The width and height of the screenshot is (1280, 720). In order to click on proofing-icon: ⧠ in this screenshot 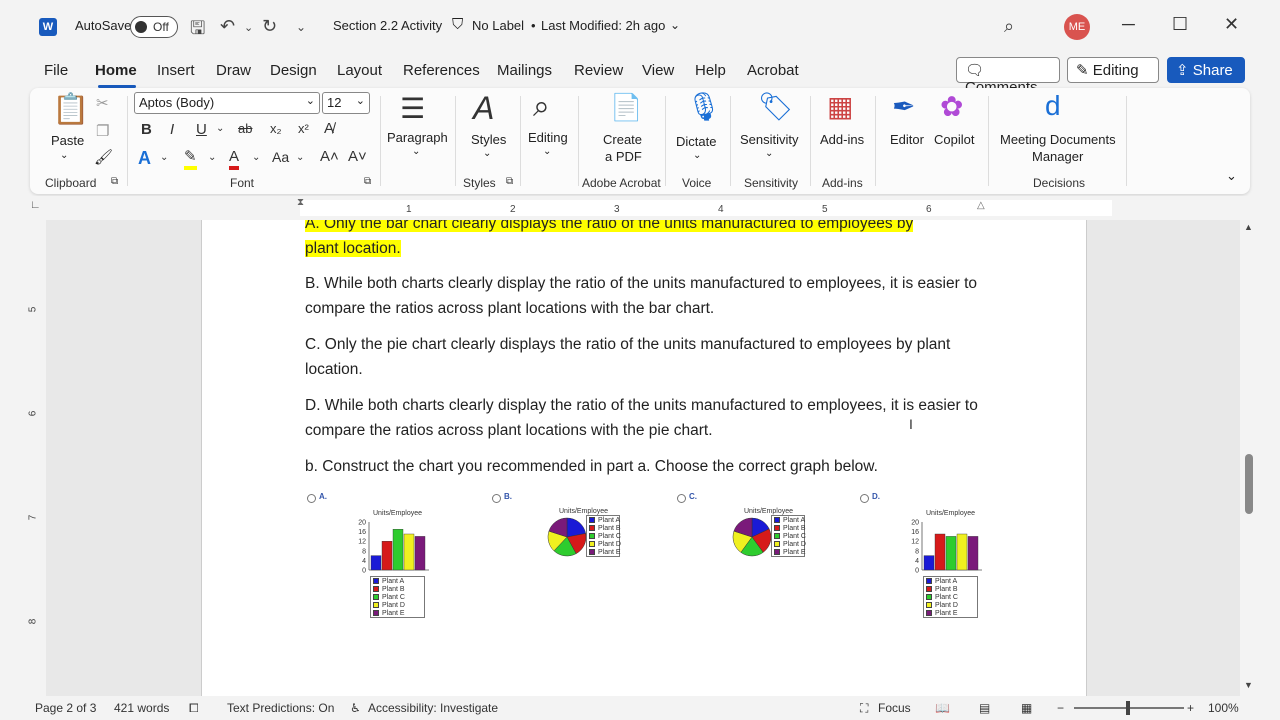, I will do `click(194, 708)`.